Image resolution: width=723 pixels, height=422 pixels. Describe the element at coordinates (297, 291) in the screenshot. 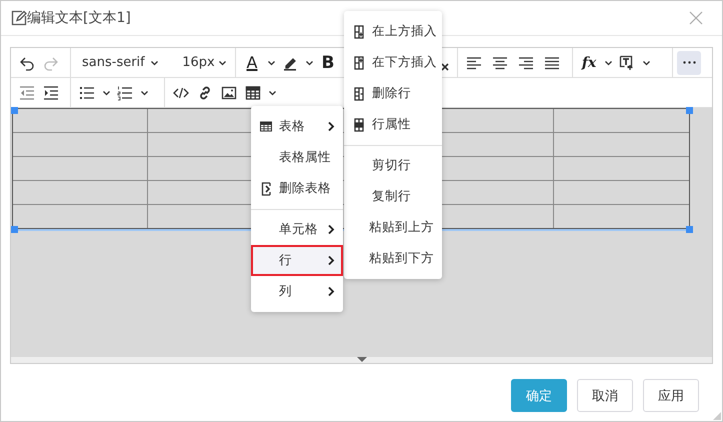

I see `menu-item: 列` at that location.